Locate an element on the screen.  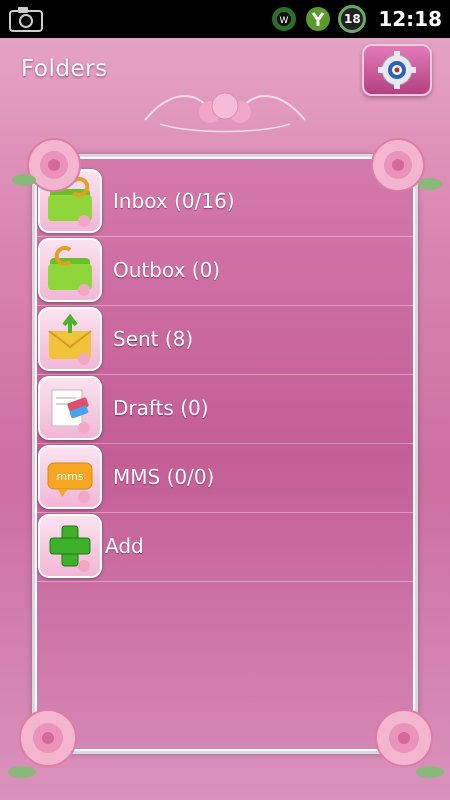
signal-icon is located at coordinates (318, 19).